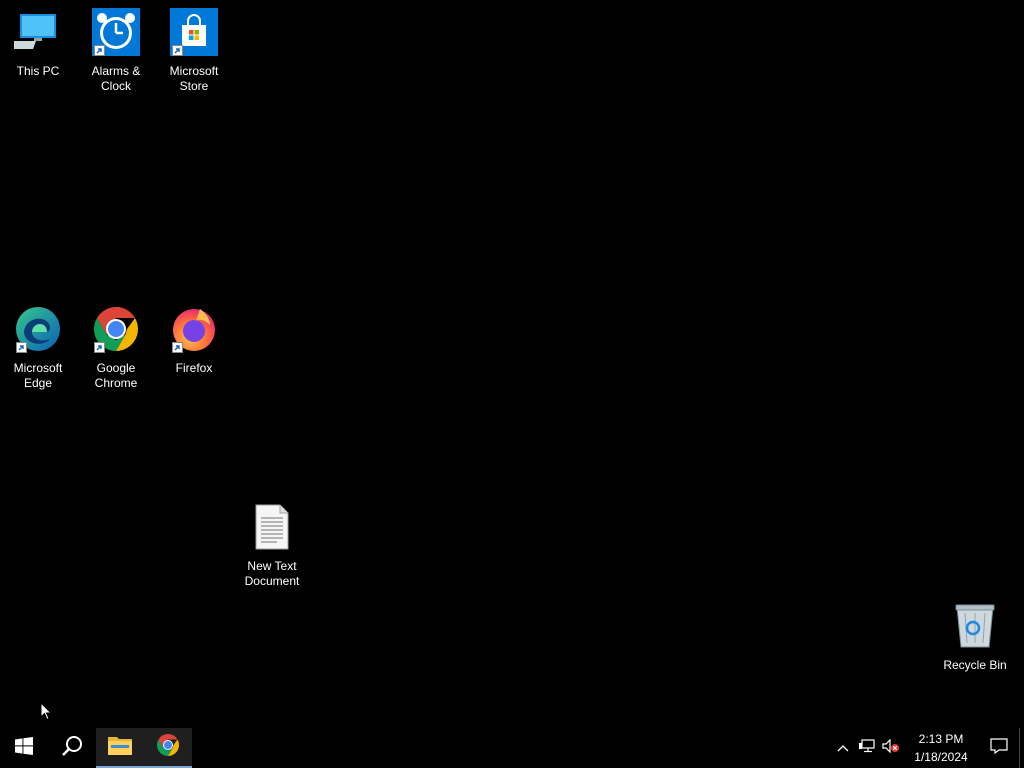  Describe the element at coordinates (272, 527) in the screenshot. I see `text-document-icon` at that location.